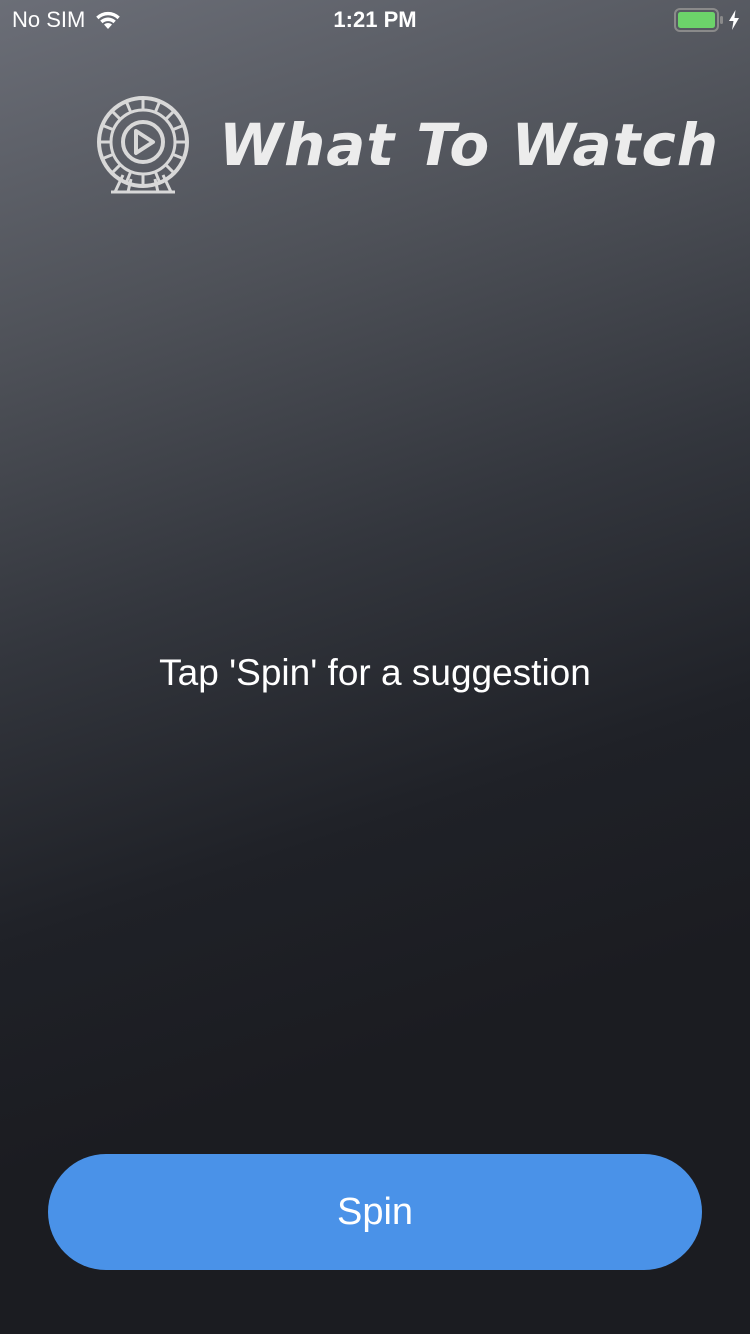 The height and width of the screenshot is (1334, 750). I want to click on status-bar: No SIM 1:21 PM, so click(375, 20).